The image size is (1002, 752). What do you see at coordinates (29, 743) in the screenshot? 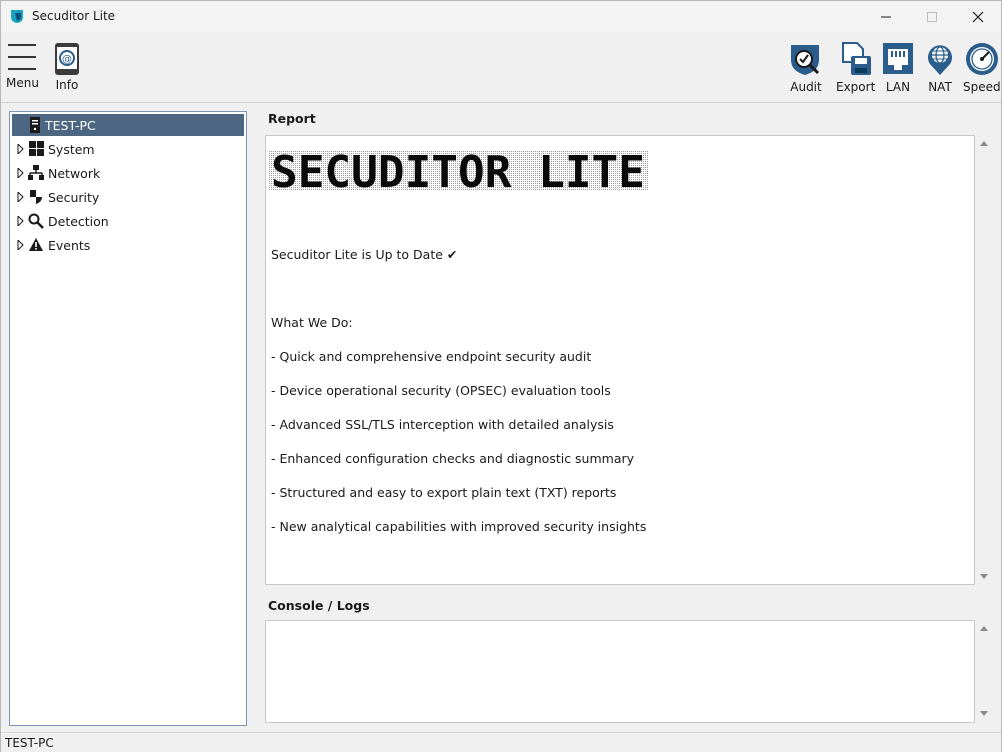
I see `status-text: TEST-PC` at bounding box center [29, 743].